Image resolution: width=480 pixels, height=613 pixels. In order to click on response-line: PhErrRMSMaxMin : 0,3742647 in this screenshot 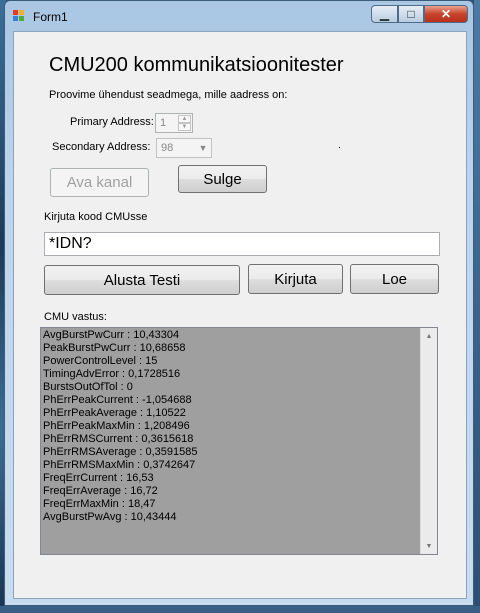, I will do `click(119, 465)`.